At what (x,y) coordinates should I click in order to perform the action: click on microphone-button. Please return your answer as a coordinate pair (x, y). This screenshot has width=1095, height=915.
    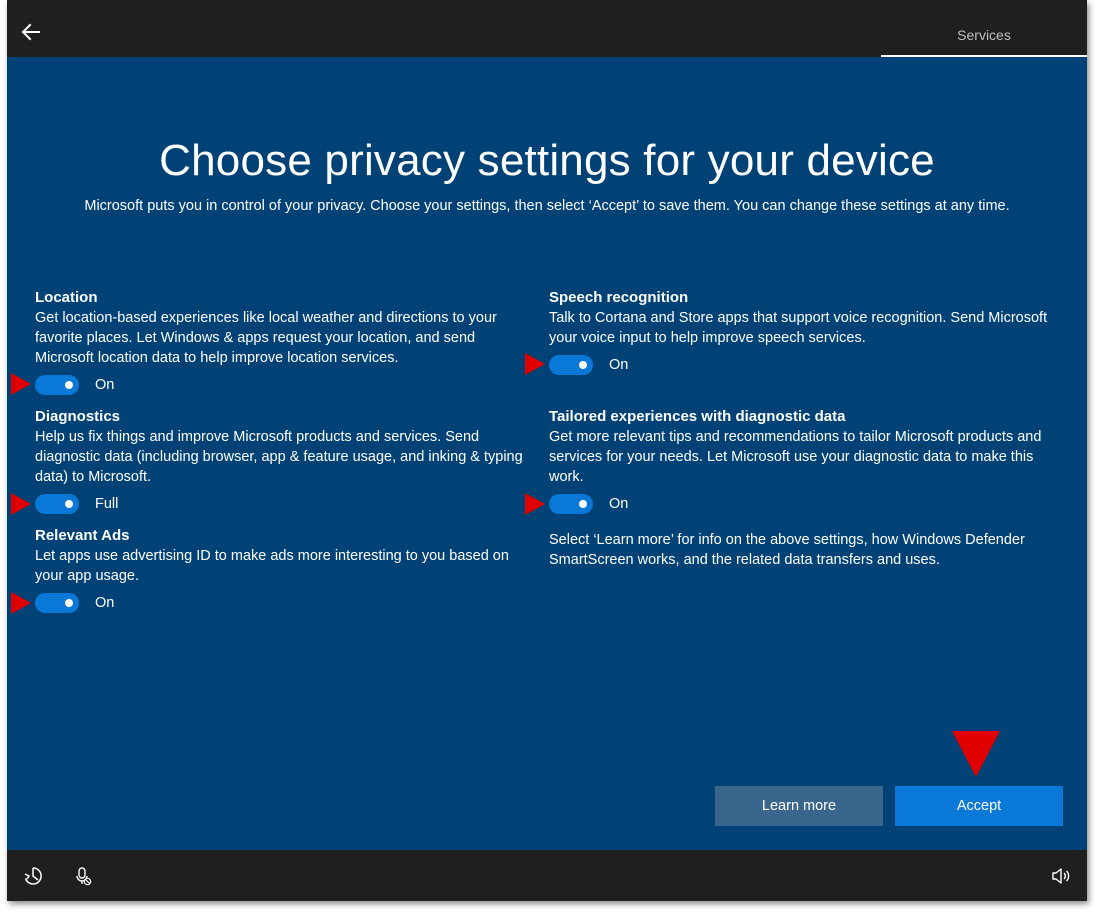
    Looking at the image, I should click on (83, 876).